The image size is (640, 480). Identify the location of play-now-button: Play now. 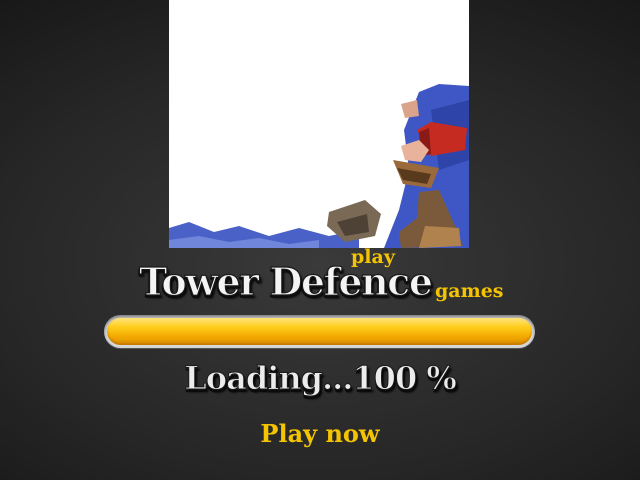
(320, 434).